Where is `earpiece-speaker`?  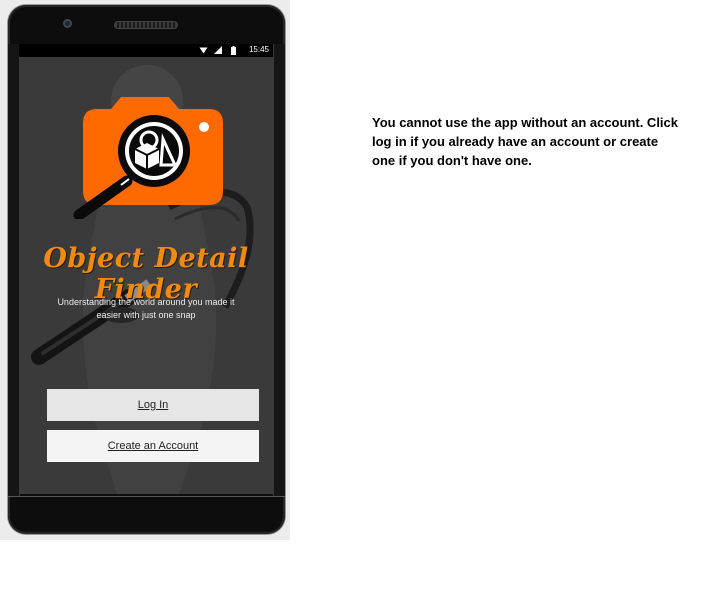 earpiece-speaker is located at coordinates (146, 25).